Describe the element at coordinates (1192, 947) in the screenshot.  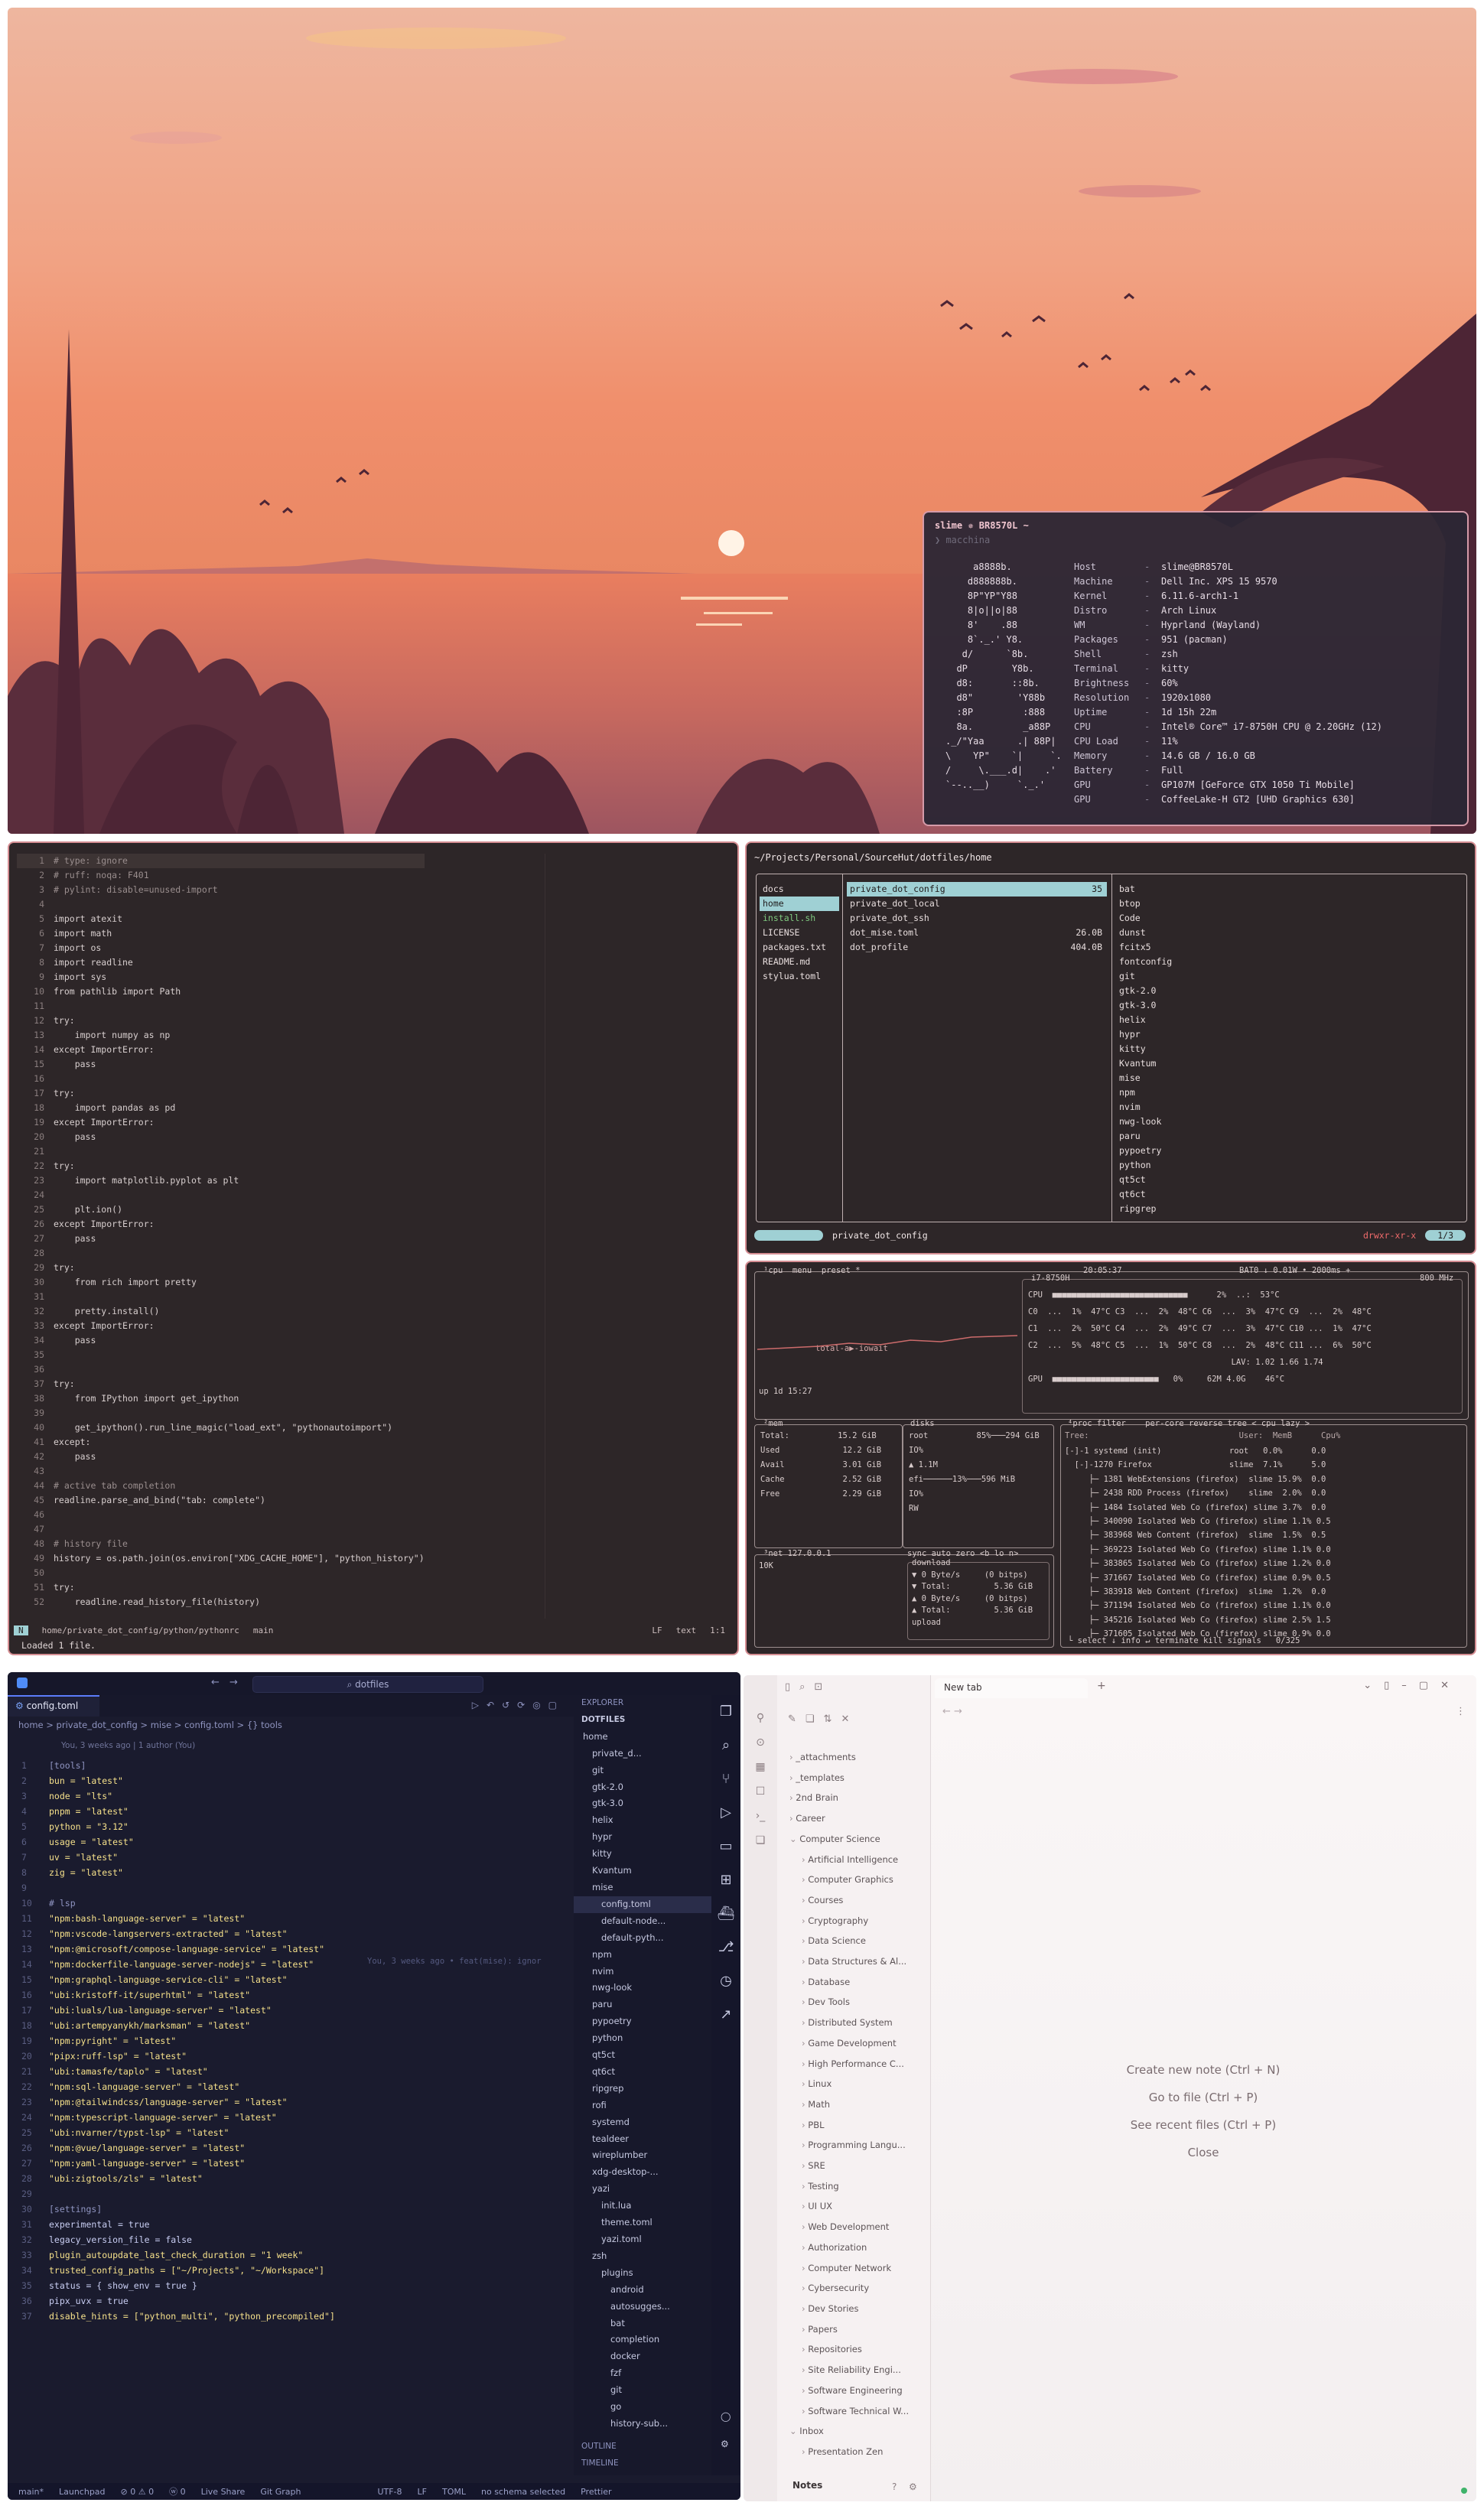
I see `preview-item: fcitx5` at that location.